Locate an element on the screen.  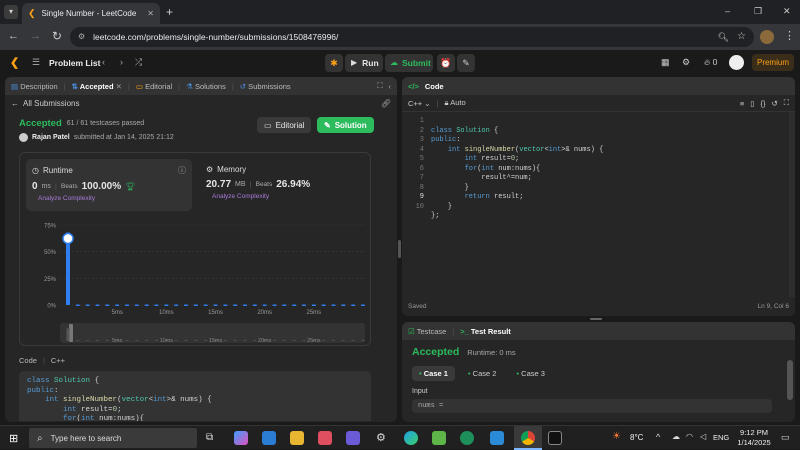
taskbar-search: ⌕ Type here to search is located at coordinates (113, 438).